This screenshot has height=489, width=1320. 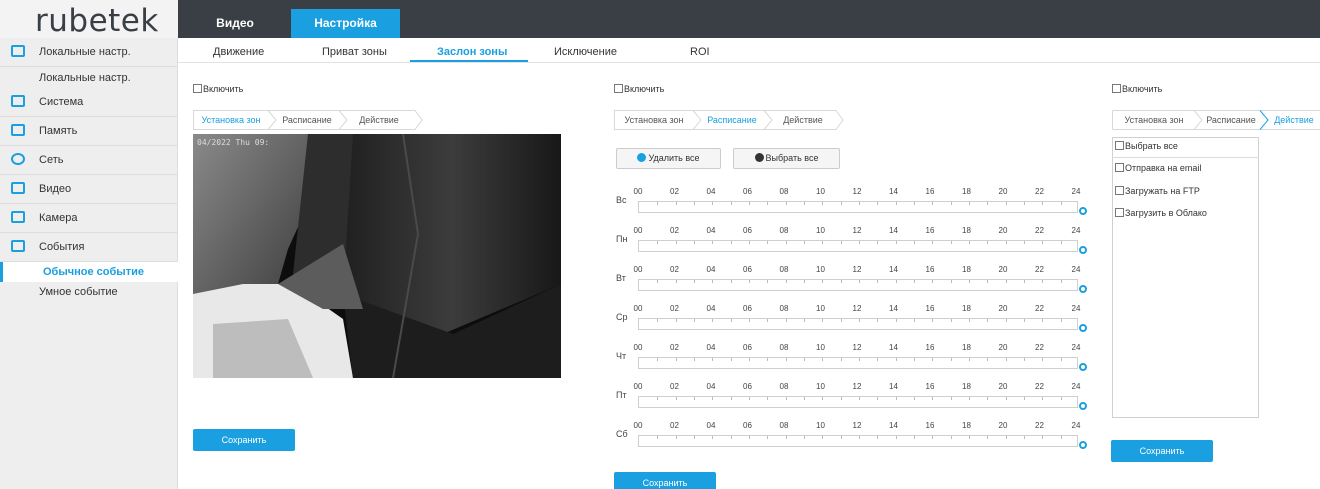 What do you see at coordinates (218, 89) in the screenshot?
I see `enable-checkbox: Включить` at bounding box center [218, 89].